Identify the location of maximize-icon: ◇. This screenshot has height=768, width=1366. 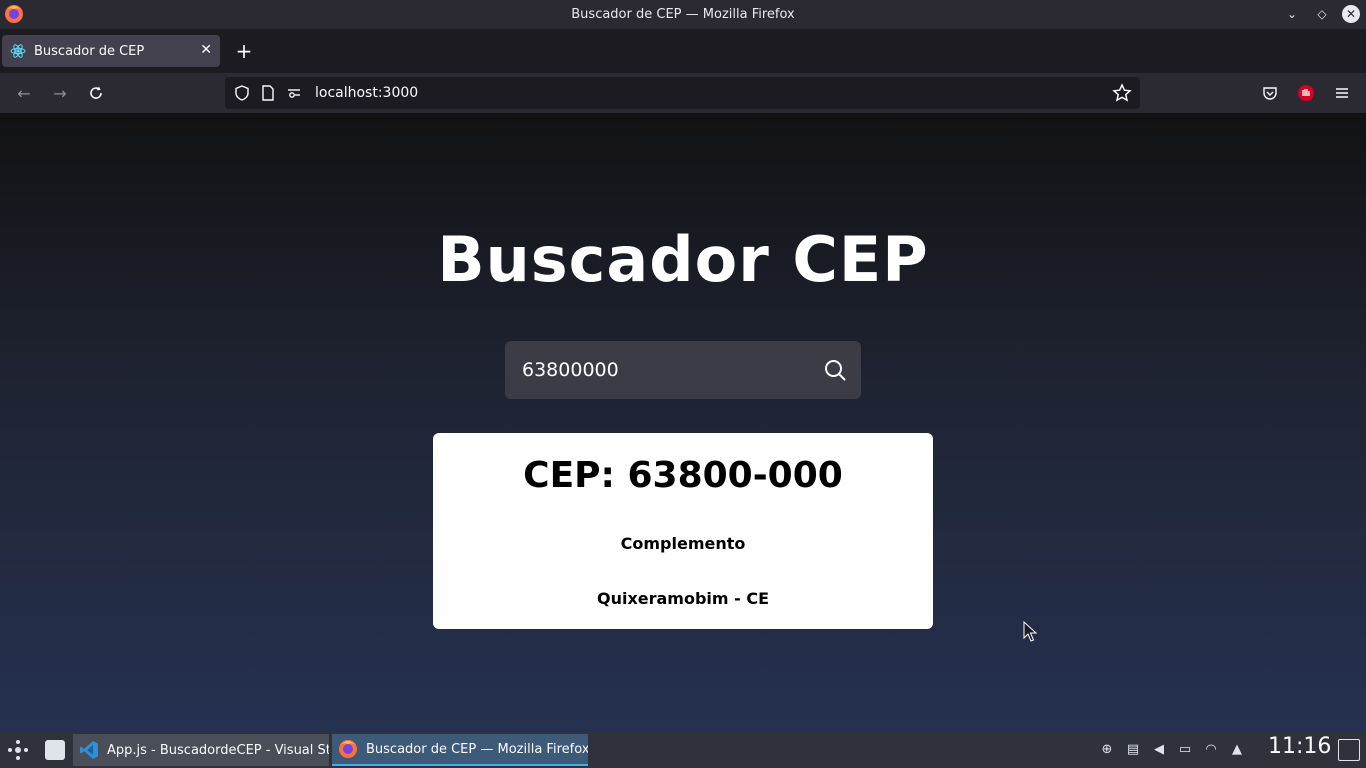
(1322, 14).